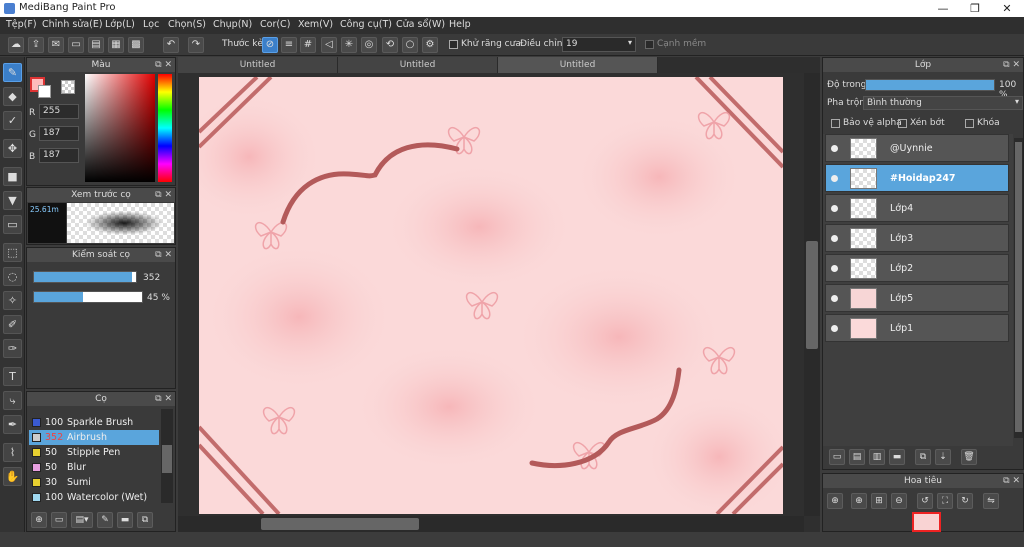 Image resolution: width=1024 pixels, height=547 pixels. I want to click on close-button: ✕, so click(1007, 8).